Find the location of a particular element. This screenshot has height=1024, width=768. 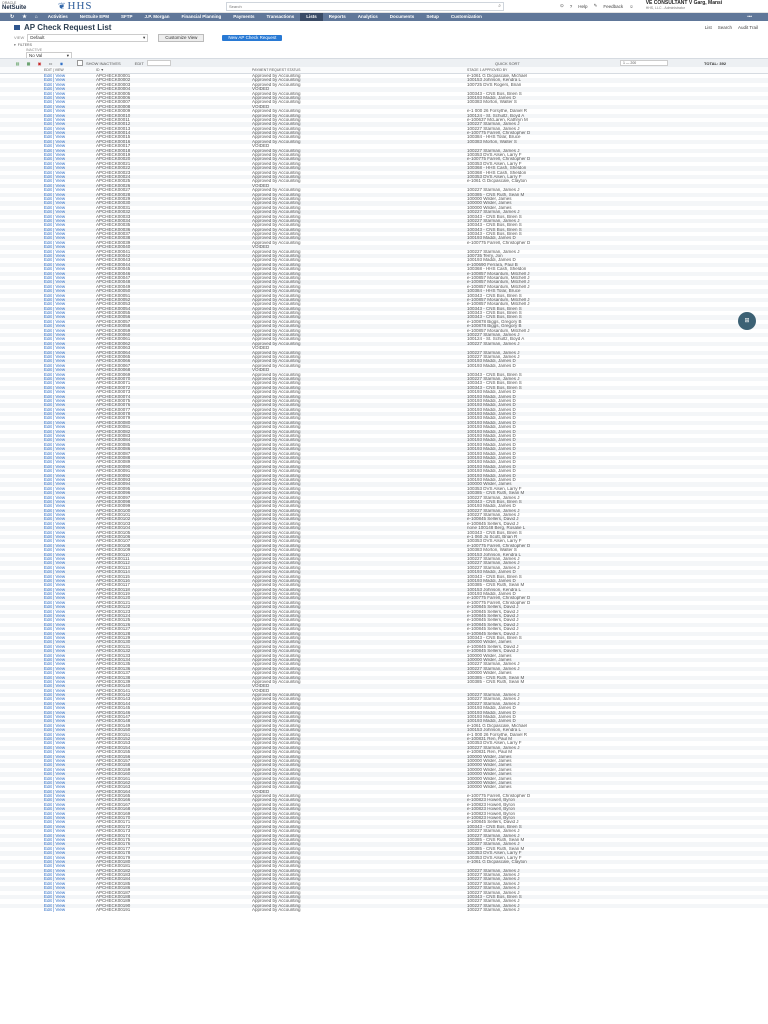

row-stage-approver: 100193 Maddi, James D is located at coordinates (491, 365).